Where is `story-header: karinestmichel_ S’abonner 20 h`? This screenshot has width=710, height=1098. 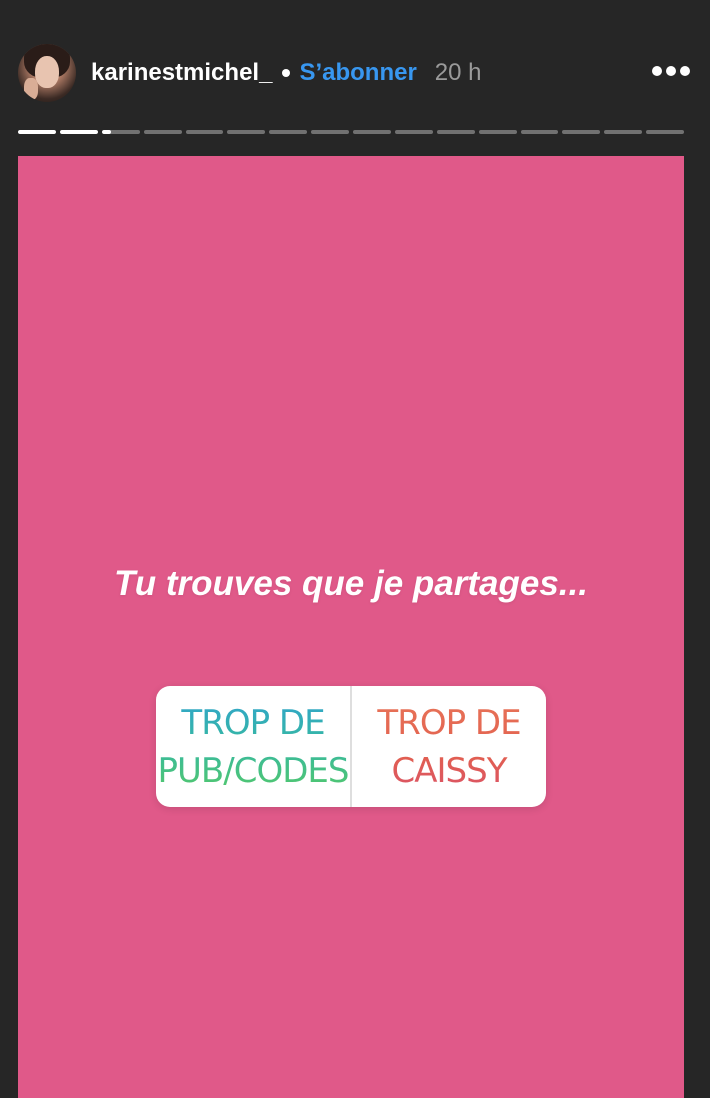
story-header: karinestmichel_ S’abonner 20 h is located at coordinates (353, 73).